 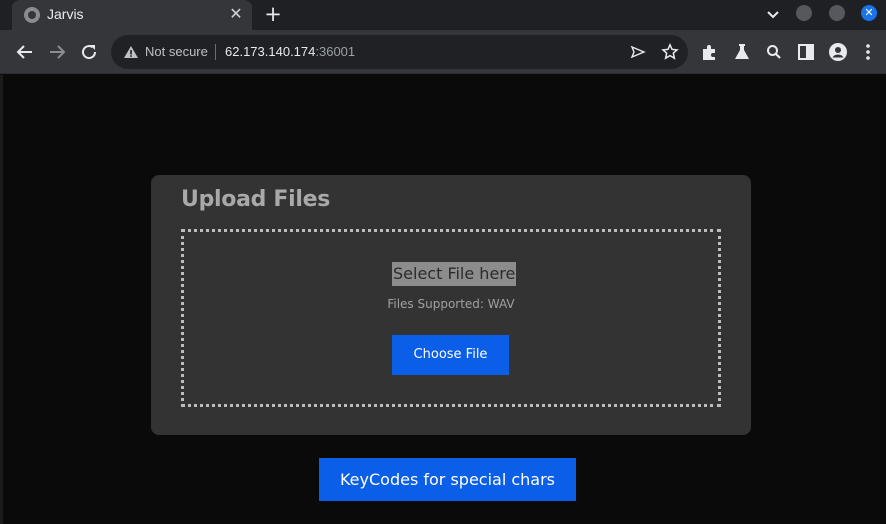 I want to click on url-port: :36001, so click(x=335, y=51).